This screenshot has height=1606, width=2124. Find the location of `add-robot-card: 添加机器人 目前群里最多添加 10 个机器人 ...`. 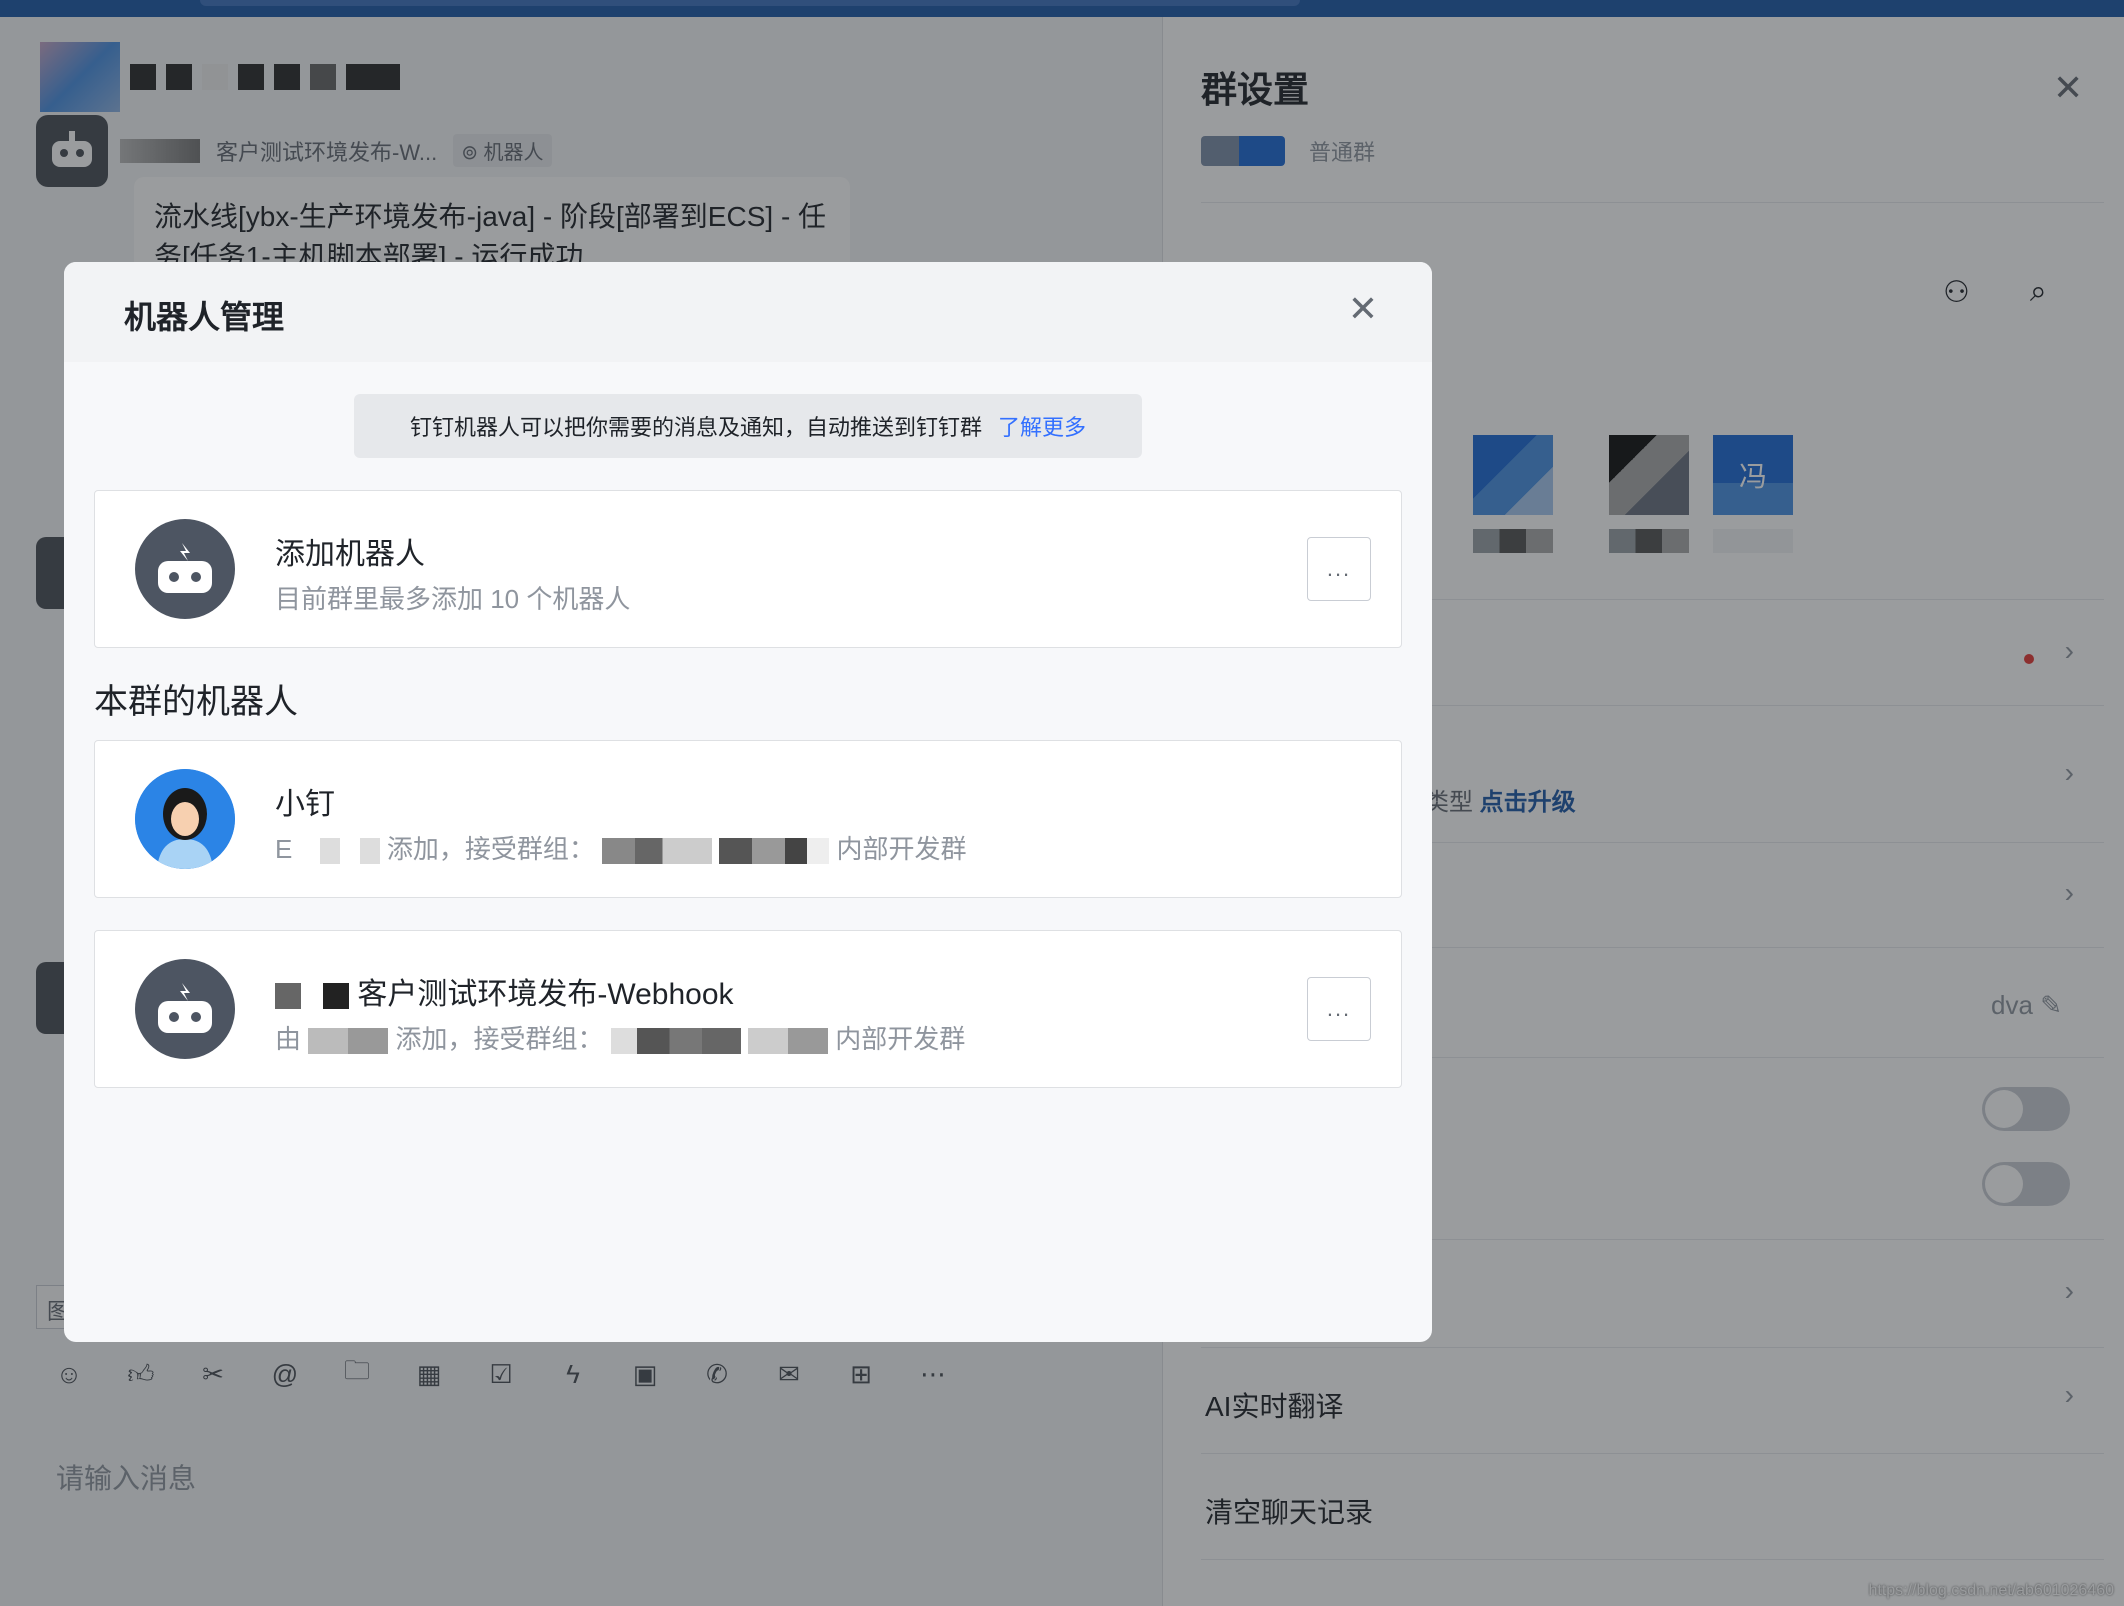

add-robot-card: 添加机器人 目前群里最多添加 10 个机器人 ... is located at coordinates (748, 569).